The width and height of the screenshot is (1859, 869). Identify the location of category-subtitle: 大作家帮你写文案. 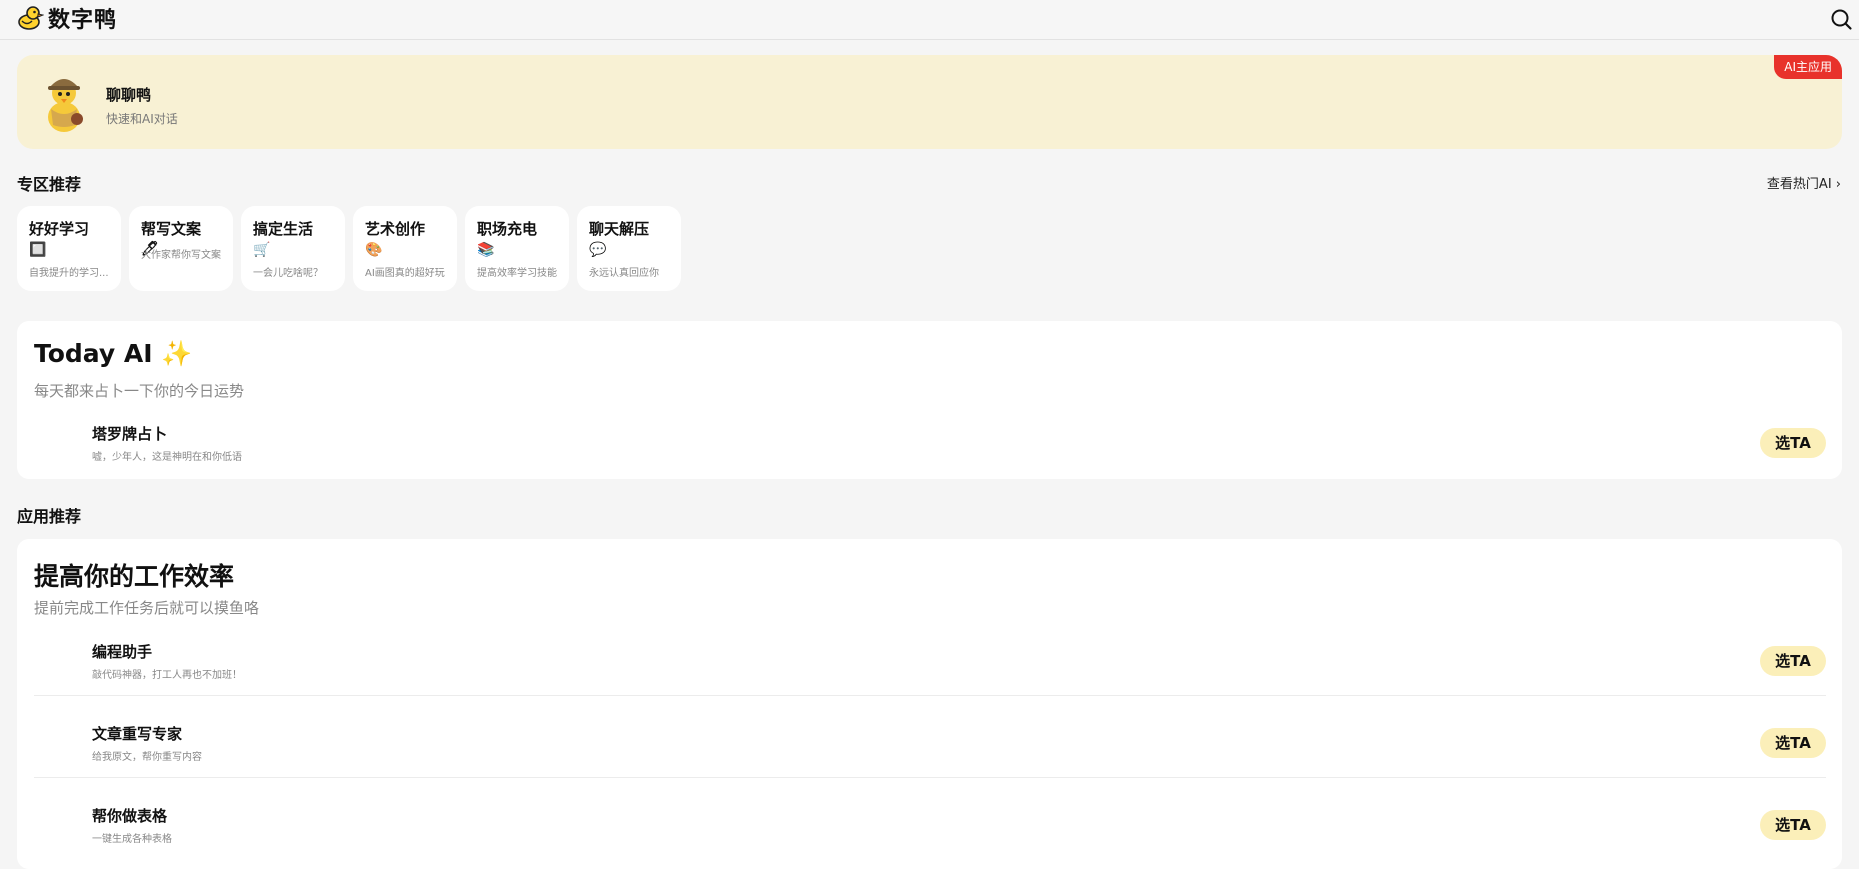
(181, 255).